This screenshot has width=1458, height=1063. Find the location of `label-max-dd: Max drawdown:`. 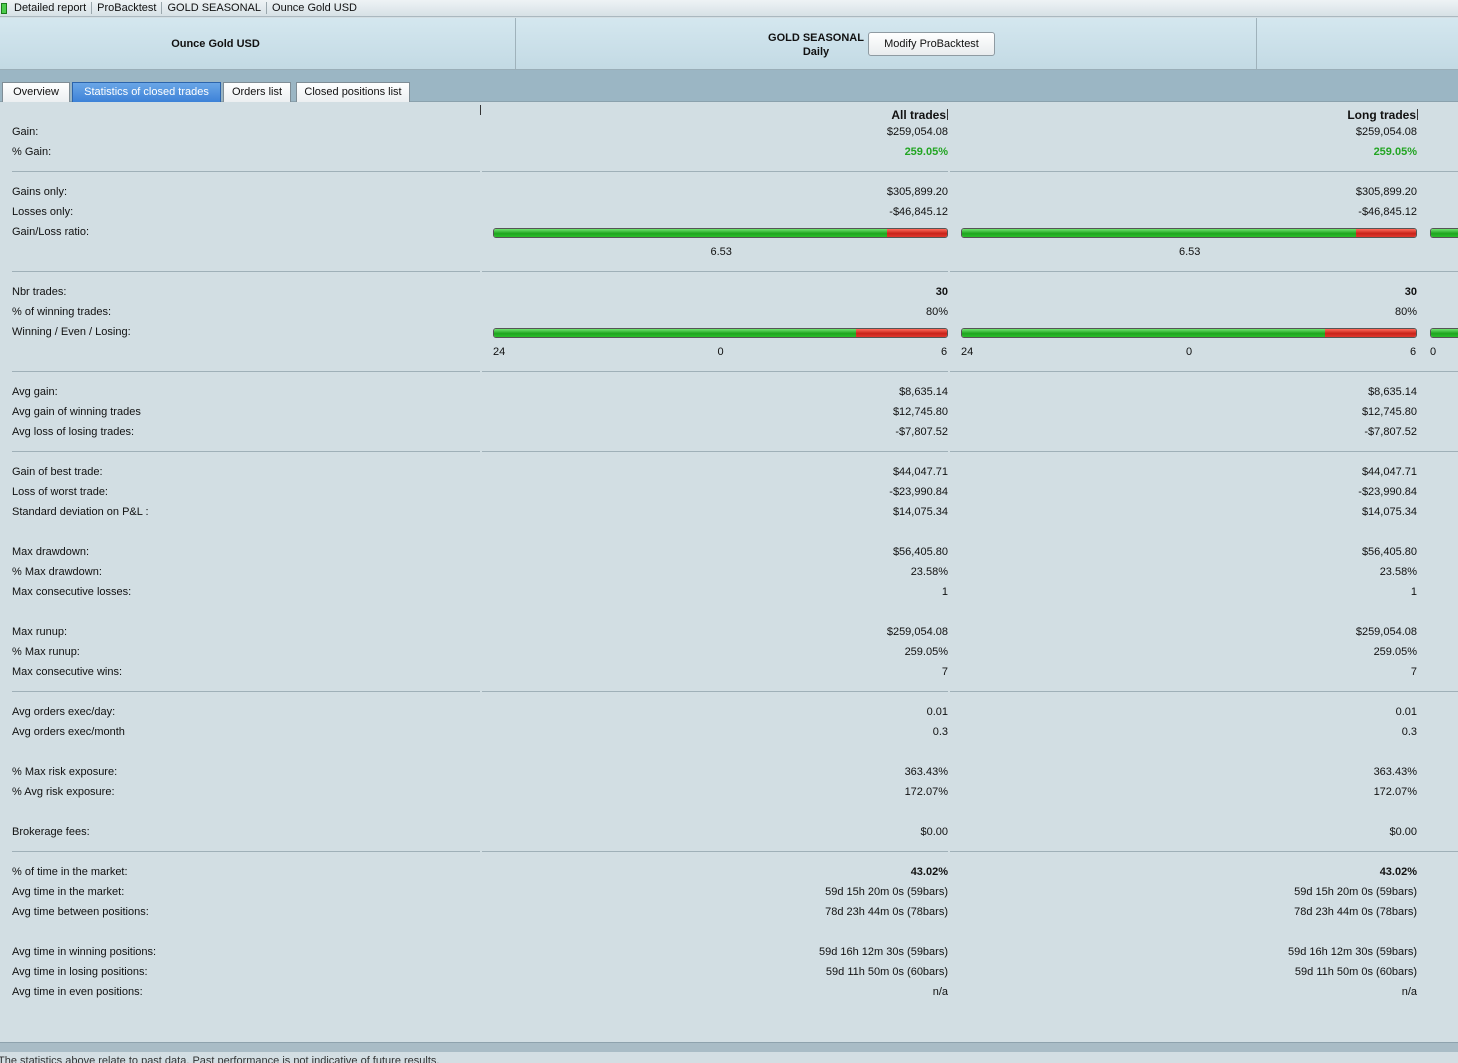

label-max-dd: Max drawdown: is located at coordinates (51, 552).